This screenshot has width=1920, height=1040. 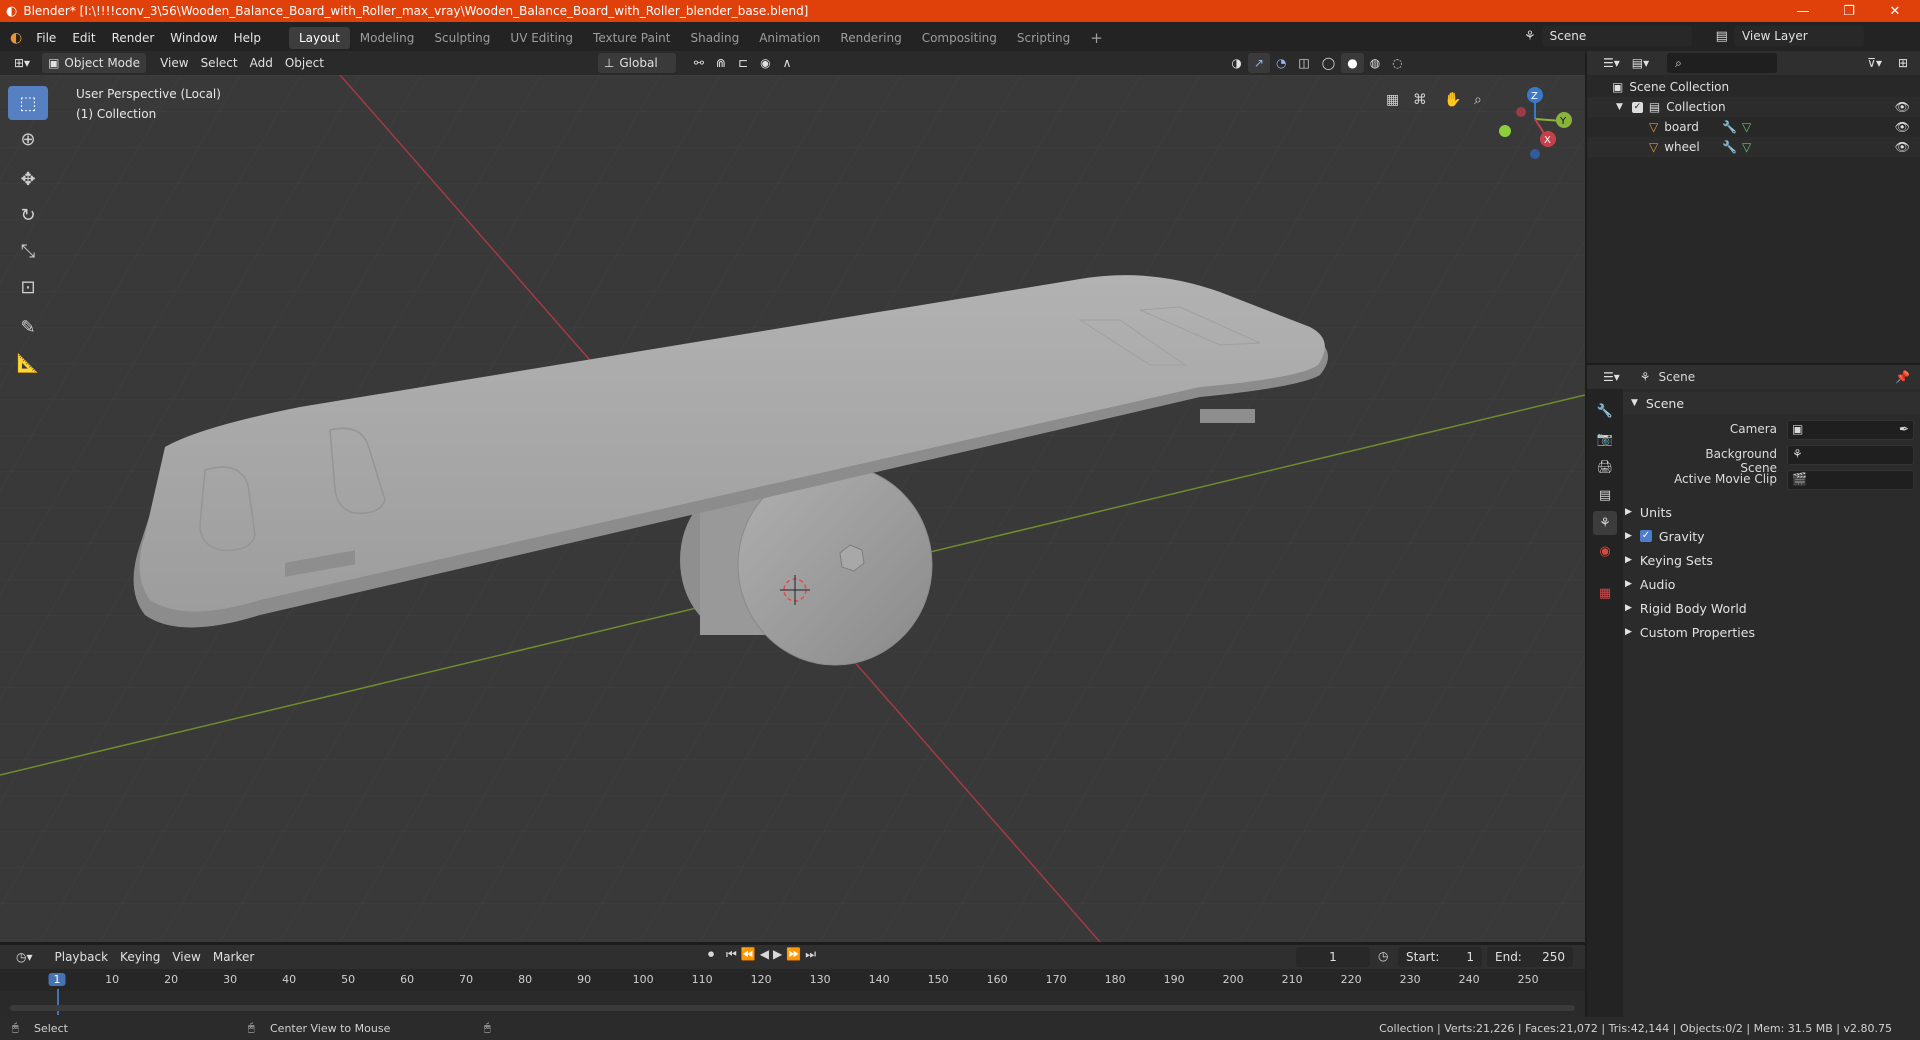 I want to click on snap-icon: ⋒, so click(x=721, y=63).